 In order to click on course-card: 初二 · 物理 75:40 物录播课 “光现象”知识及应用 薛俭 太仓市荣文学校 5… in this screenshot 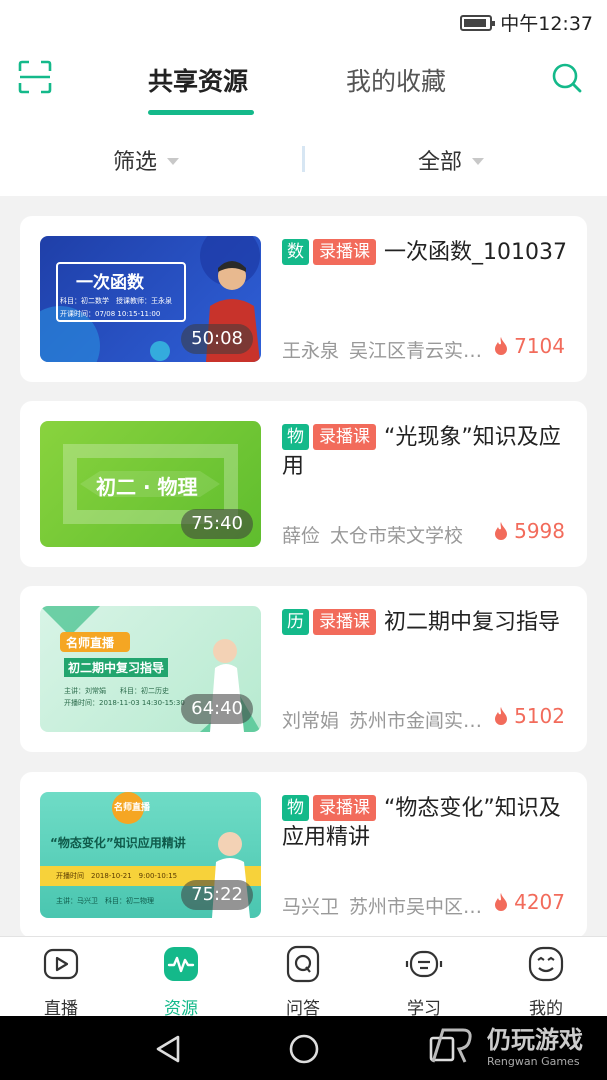, I will do `click(303, 484)`.